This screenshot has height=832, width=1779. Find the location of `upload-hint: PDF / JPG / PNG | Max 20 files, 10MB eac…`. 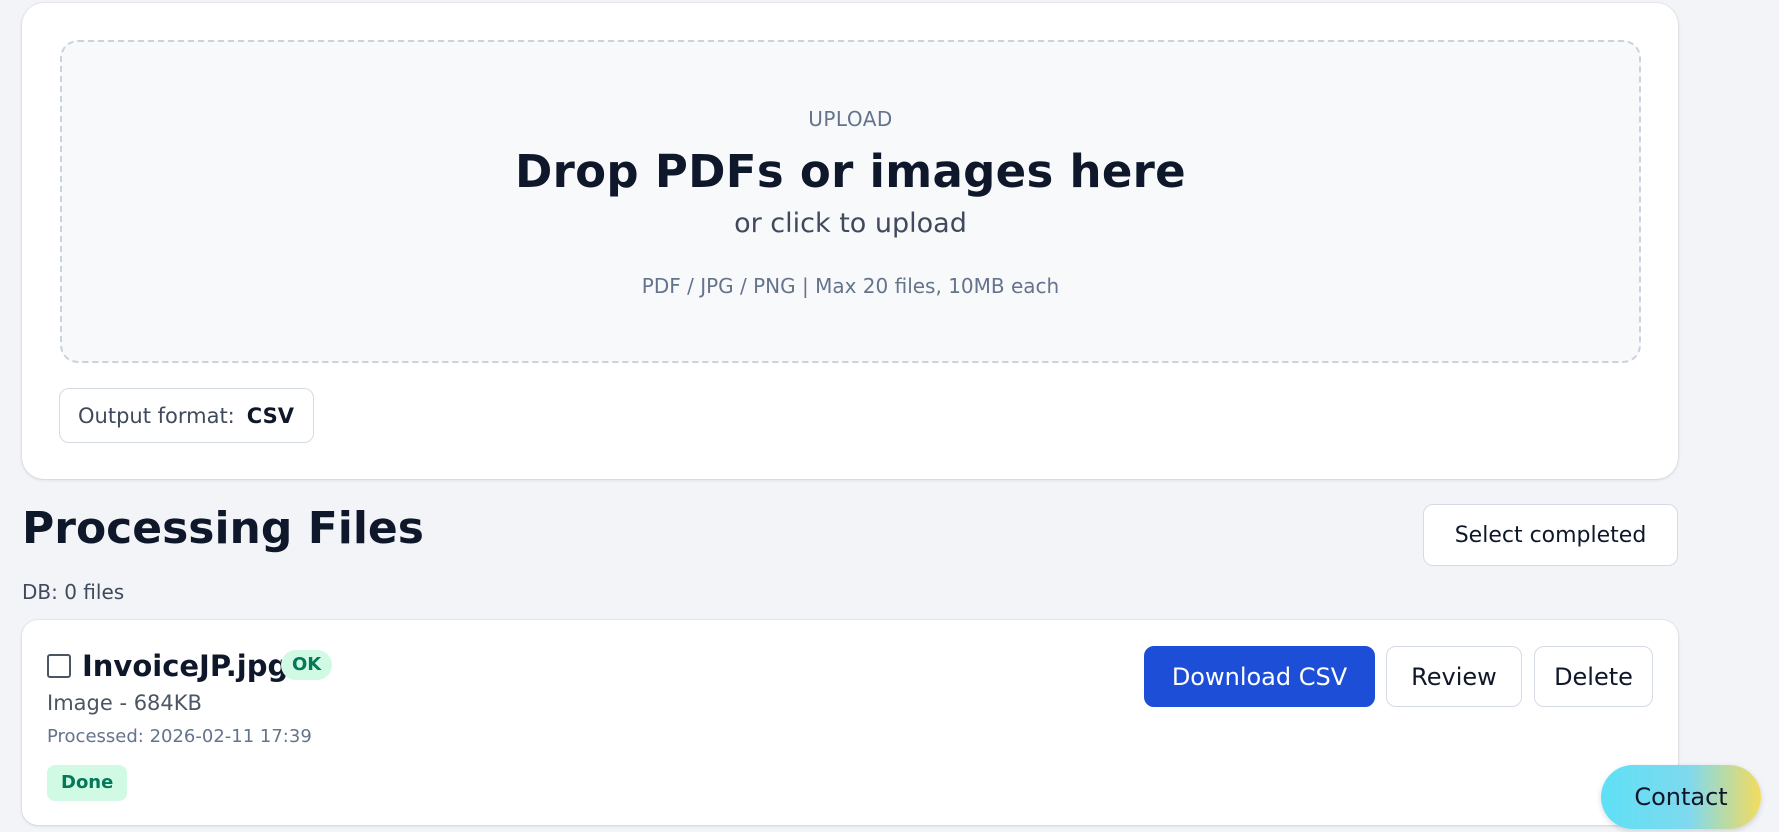

upload-hint: PDF / JPG / PNG | Max 20 files, 10MB eac… is located at coordinates (850, 286).